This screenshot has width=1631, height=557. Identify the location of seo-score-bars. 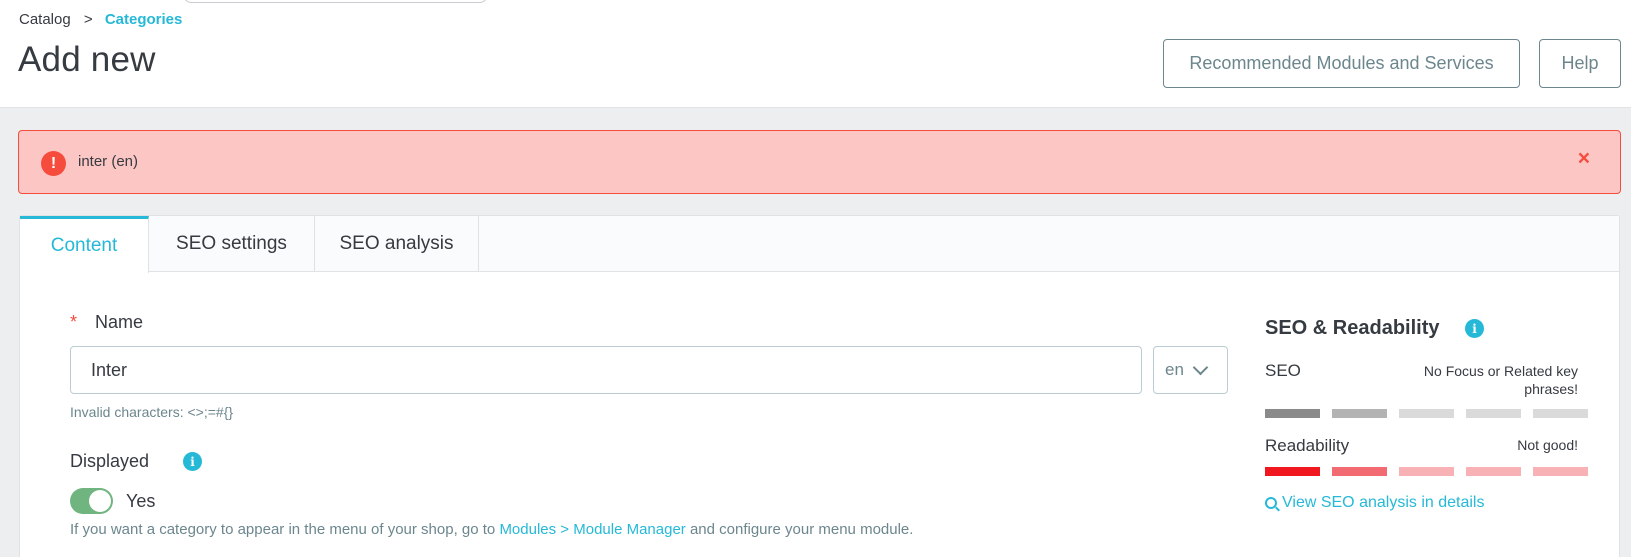
(1426, 413).